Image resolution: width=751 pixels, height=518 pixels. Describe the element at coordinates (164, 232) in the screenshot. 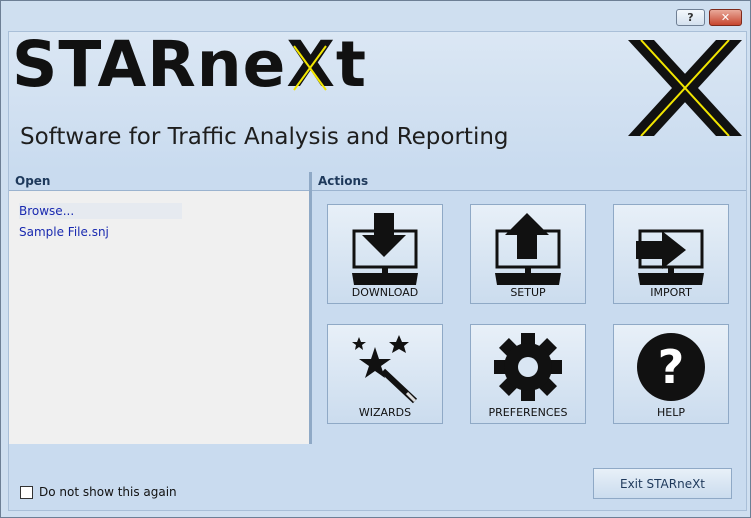

I see `sample-file-link: Sample File.snj` at that location.